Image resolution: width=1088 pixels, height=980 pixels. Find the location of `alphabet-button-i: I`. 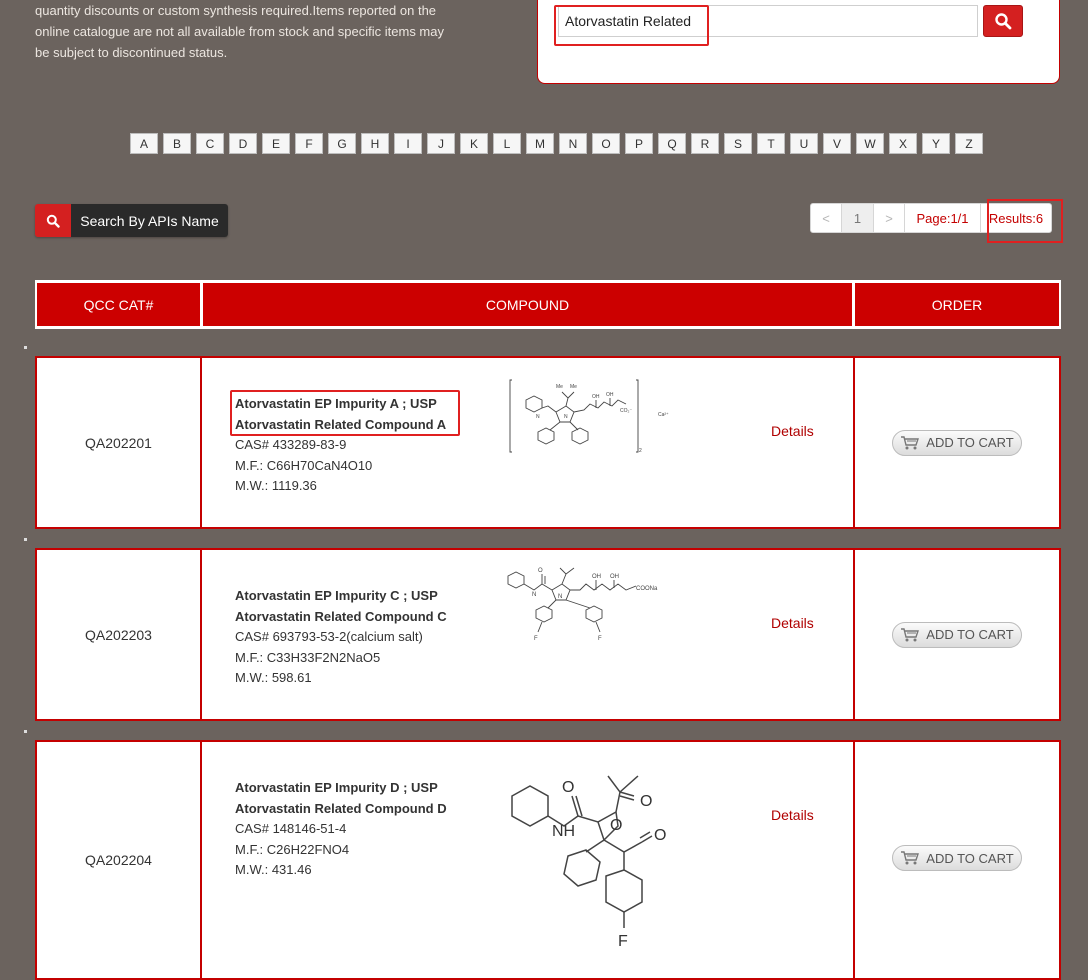

alphabet-button-i: I is located at coordinates (408, 143).